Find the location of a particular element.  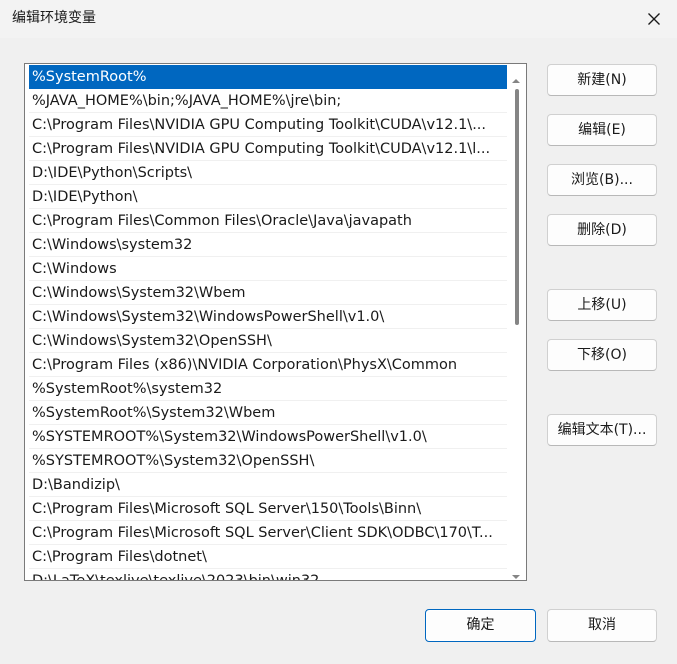

list-item: C:\Windows\System32\Wbem is located at coordinates (268, 293).